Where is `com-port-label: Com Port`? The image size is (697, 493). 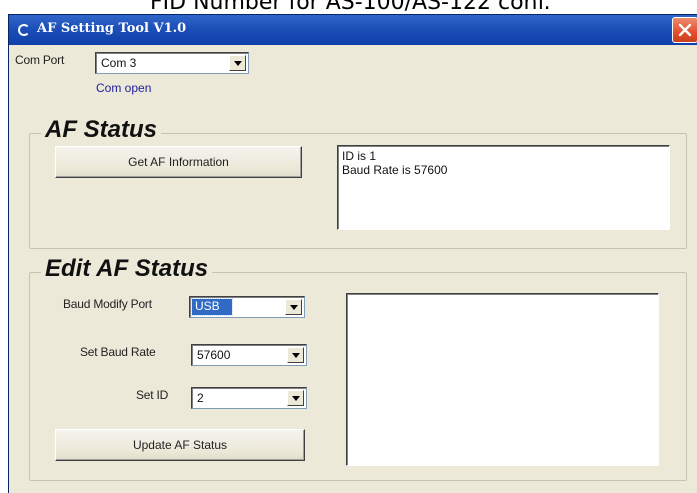
com-port-label: Com Port is located at coordinates (40, 60).